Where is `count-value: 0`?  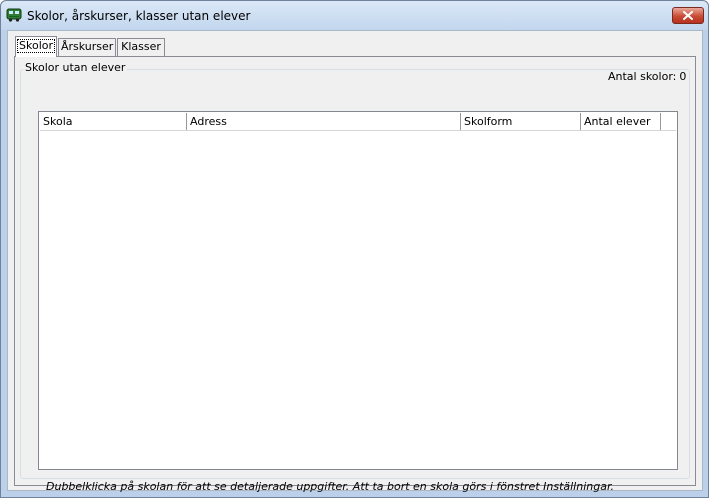 count-value: 0 is located at coordinates (683, 76).